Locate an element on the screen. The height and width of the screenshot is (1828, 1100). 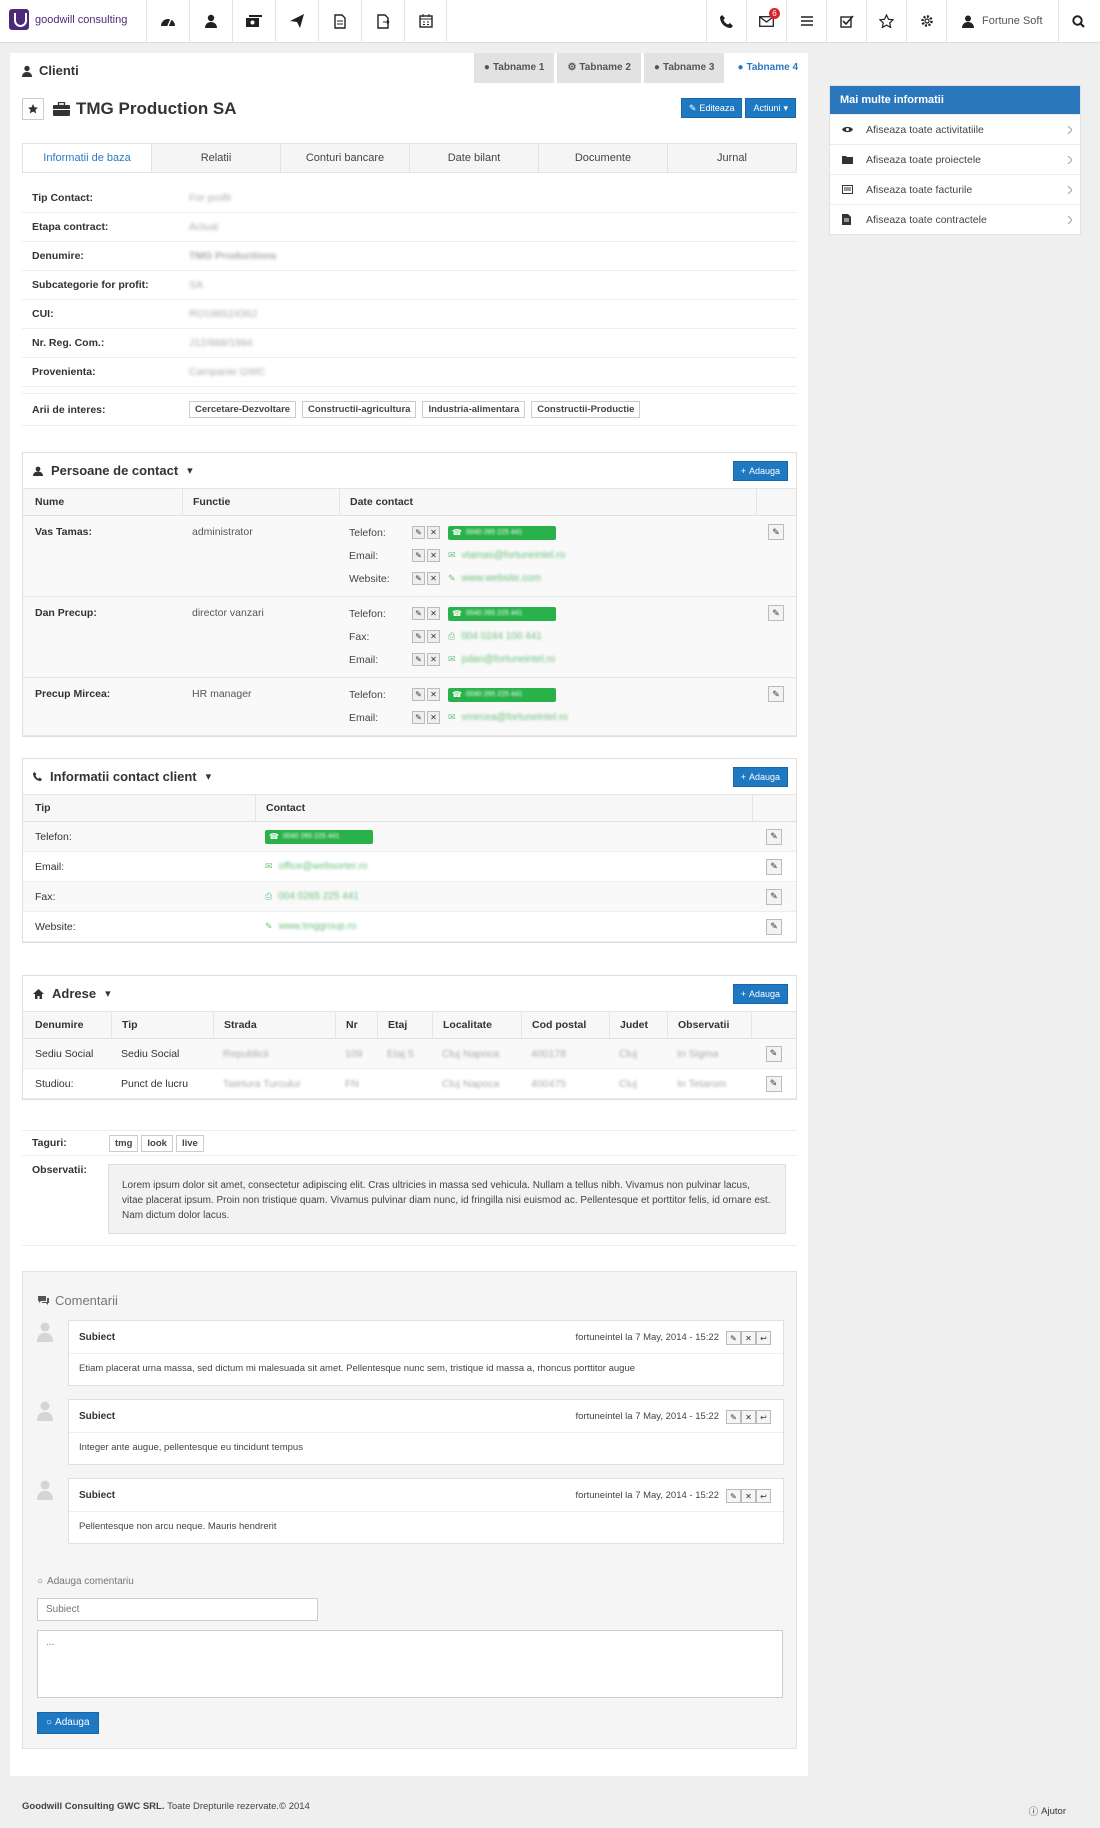
contact-value: vtamas@fortuneintel.ro is located at coordinates (514, 555).